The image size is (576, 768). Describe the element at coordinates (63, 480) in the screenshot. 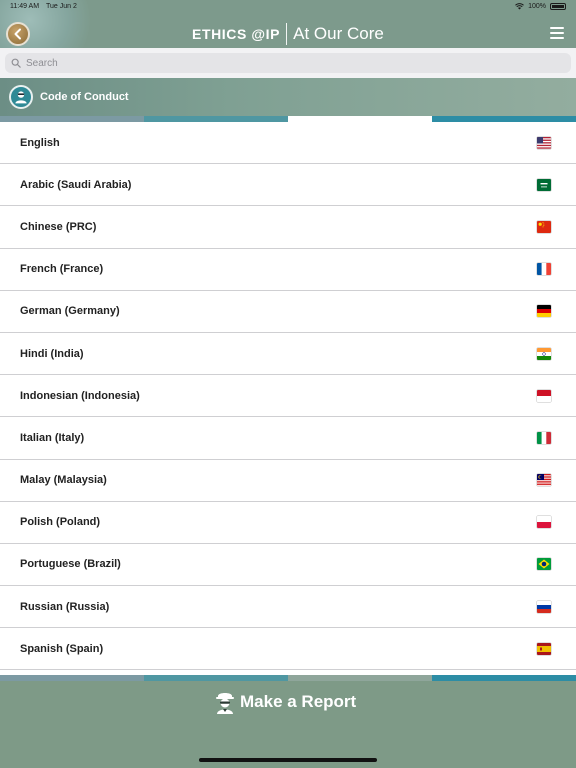

I see `language-label: Malay (Malaysia)` at that location.